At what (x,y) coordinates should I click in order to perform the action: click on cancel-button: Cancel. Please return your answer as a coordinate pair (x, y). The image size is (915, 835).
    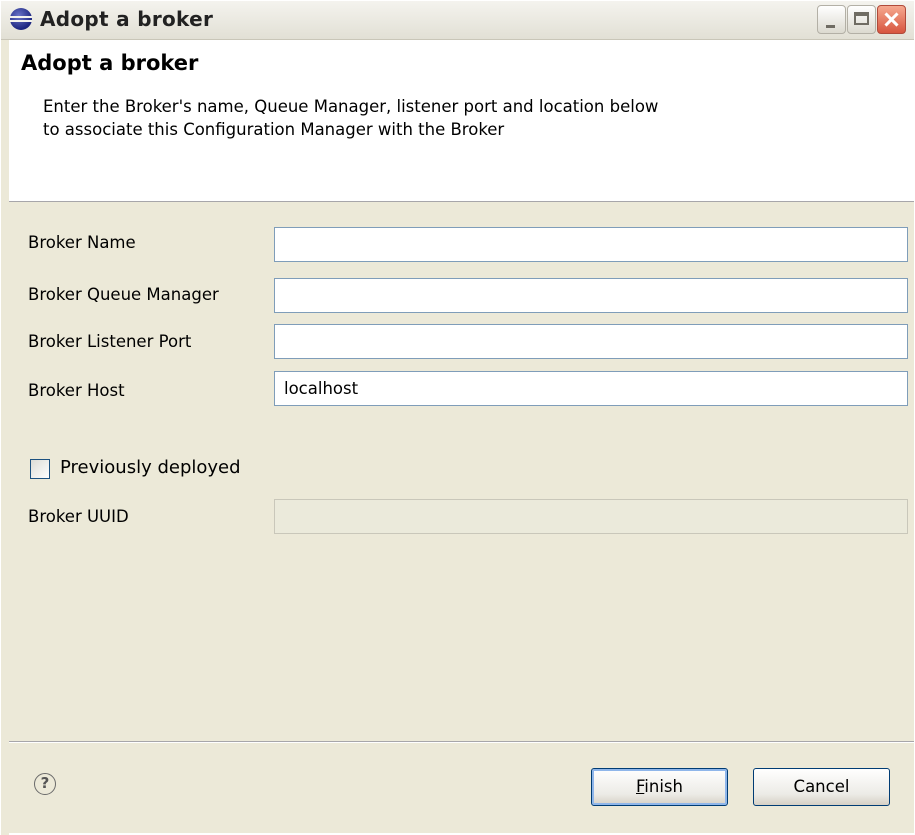
    Looking at the image, I should click on (821, 787).